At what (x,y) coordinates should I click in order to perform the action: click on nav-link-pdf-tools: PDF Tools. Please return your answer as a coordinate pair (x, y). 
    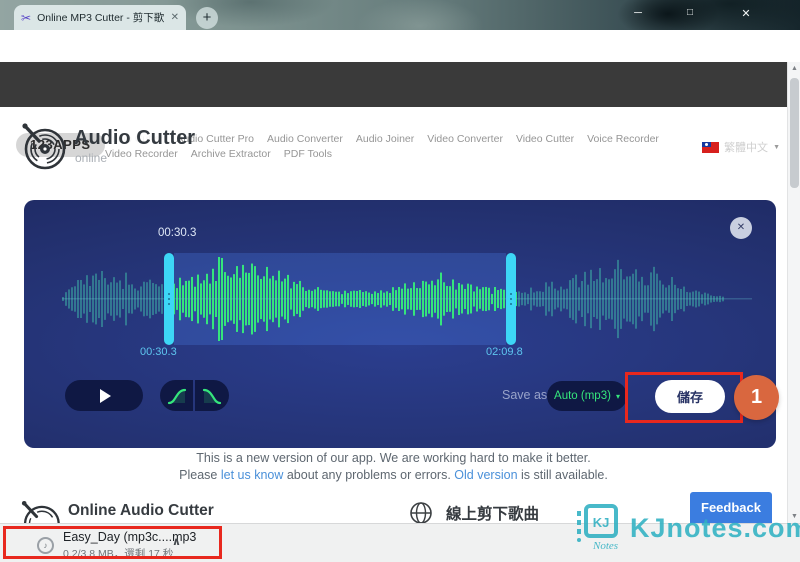
    Looking at the image, I should click on (308, 154).